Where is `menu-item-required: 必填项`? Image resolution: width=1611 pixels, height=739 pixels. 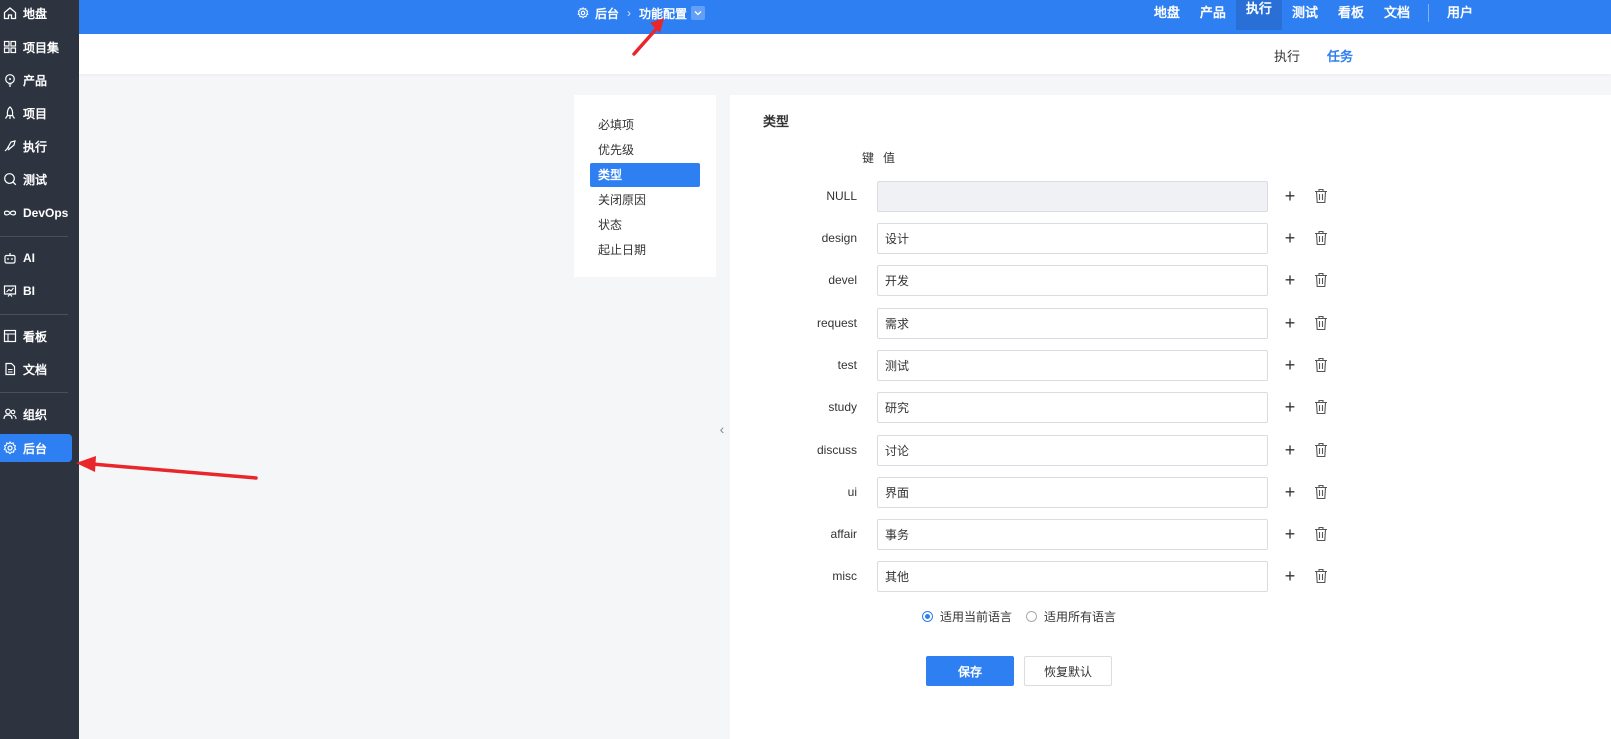
menu-item-required: 必填项 is located at coordinates (645, 125).